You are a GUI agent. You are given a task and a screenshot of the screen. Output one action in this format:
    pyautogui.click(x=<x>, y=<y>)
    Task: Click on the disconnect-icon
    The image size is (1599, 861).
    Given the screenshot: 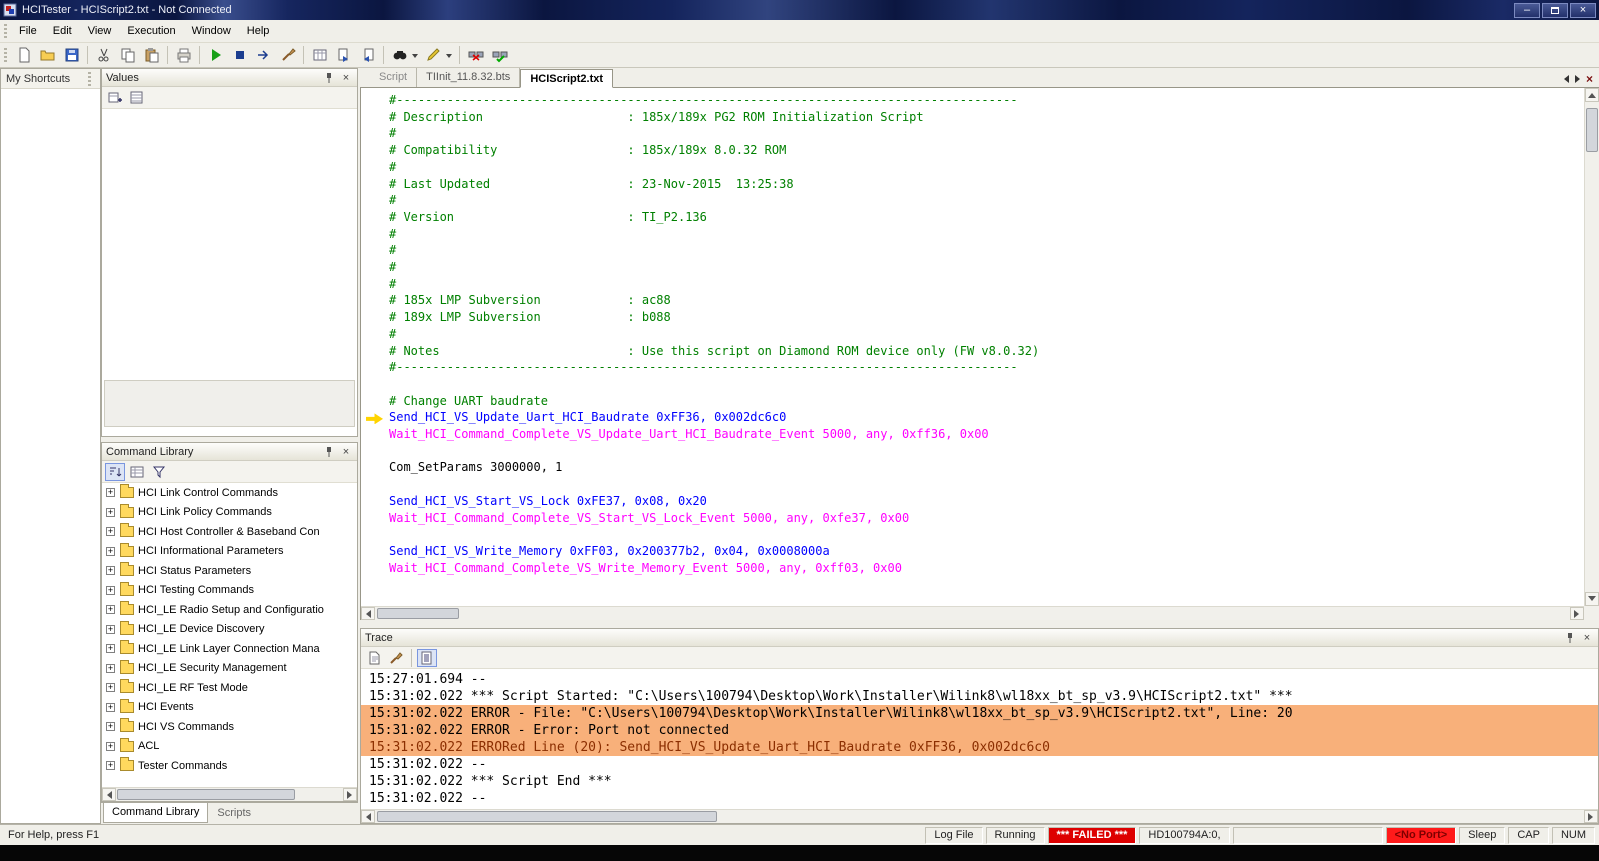 What is the action you would take?
    pyautogui.click(x=475, y=55)
    